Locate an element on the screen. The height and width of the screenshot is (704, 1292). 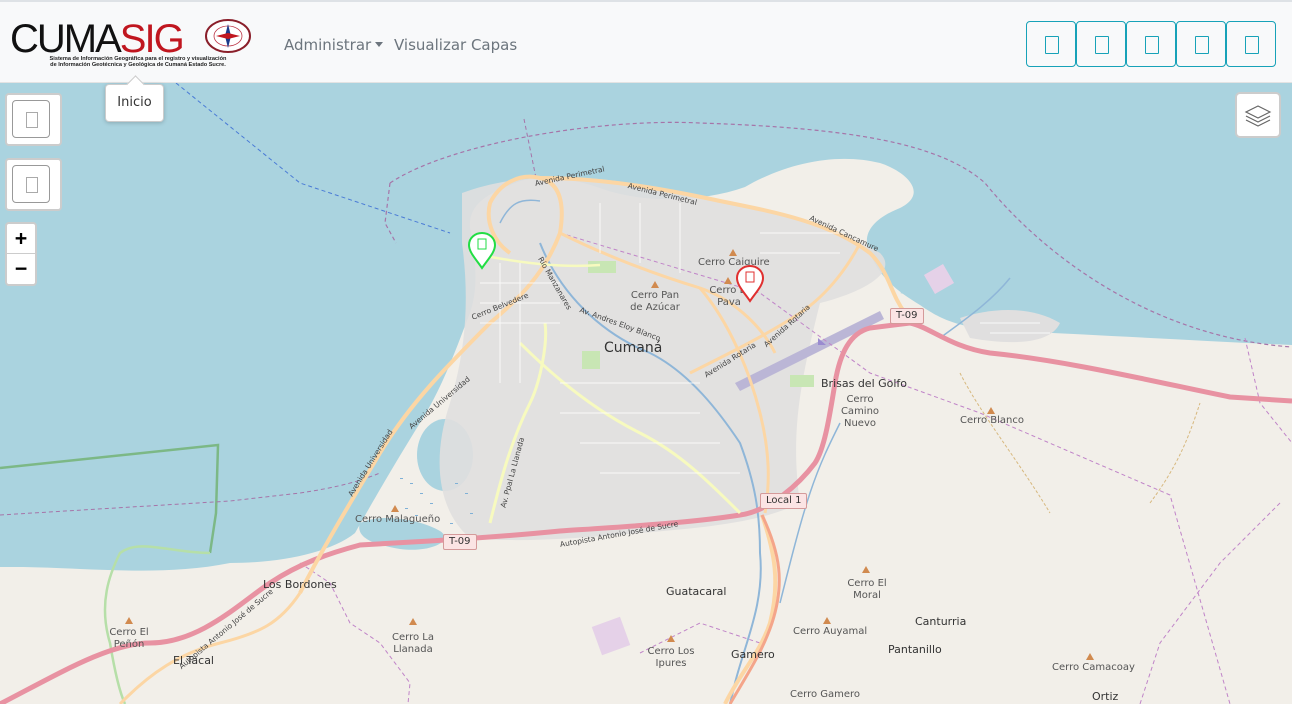
peak-label-auyamal: Cerro Auyamal is located at coordinates (830, 631).